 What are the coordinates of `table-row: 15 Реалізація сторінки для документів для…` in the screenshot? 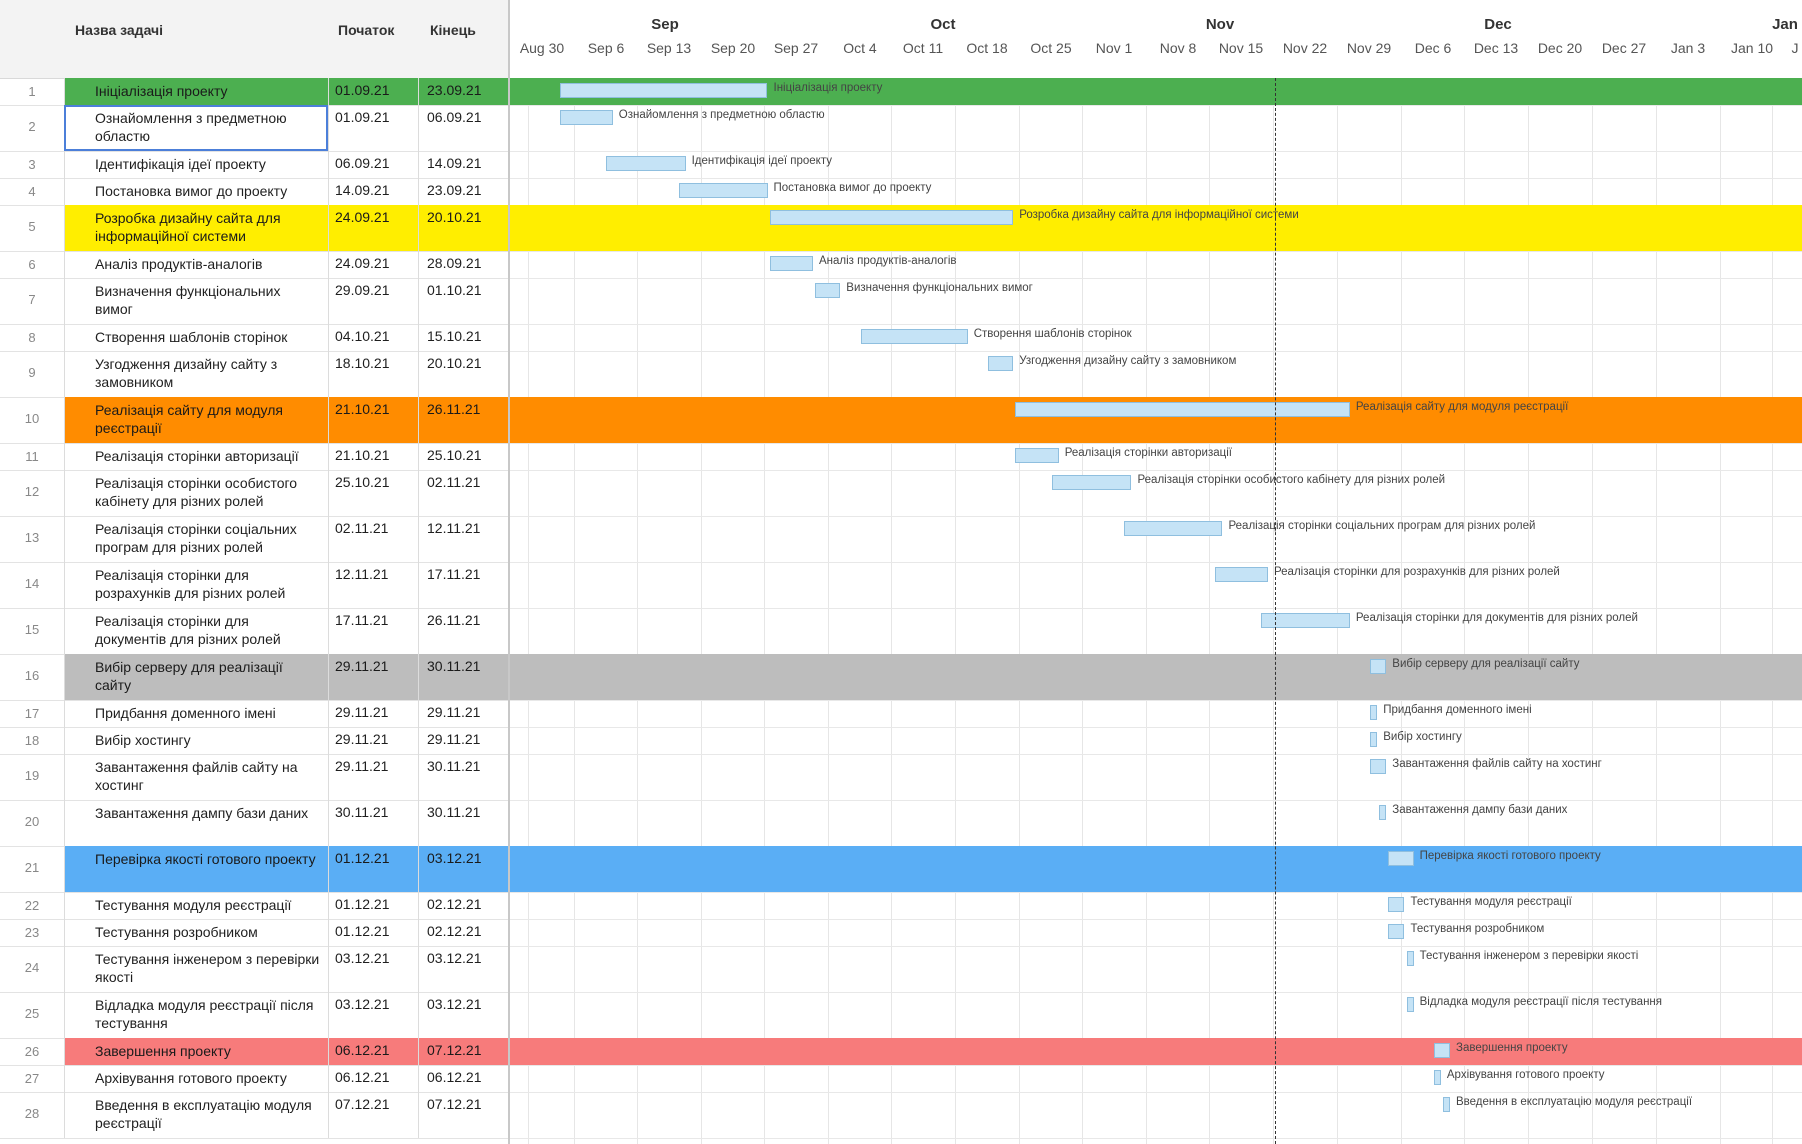 It's located at (255, 631).